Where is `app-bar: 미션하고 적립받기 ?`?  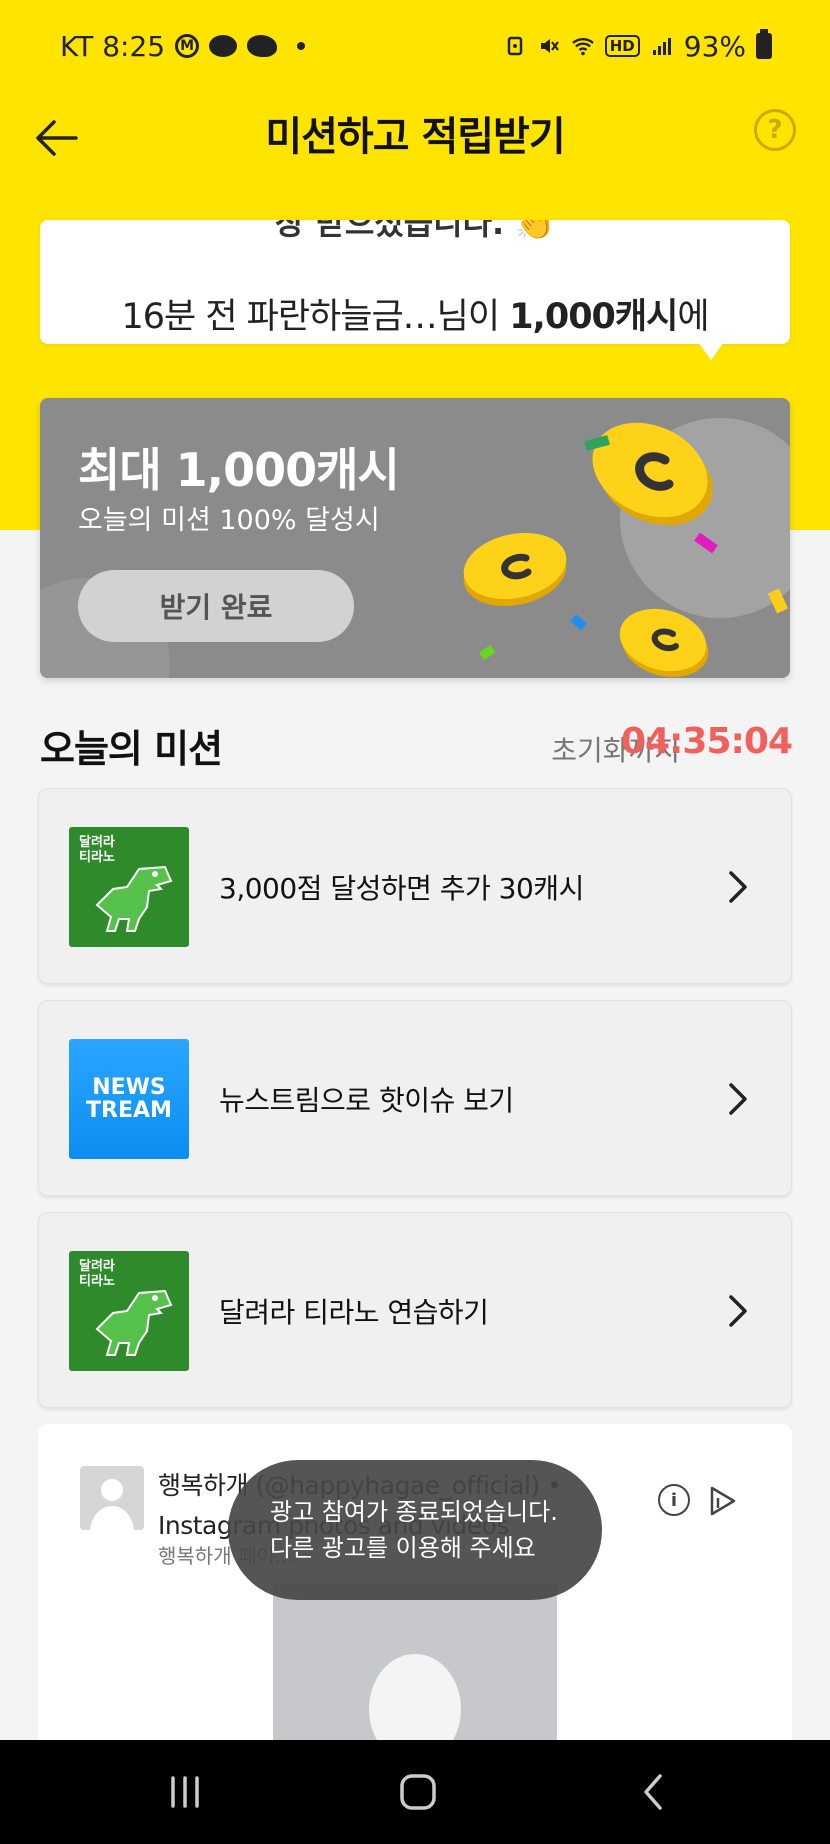
app-bar: 미션하고 적립받기 ? is located at coordinates (415, 140).